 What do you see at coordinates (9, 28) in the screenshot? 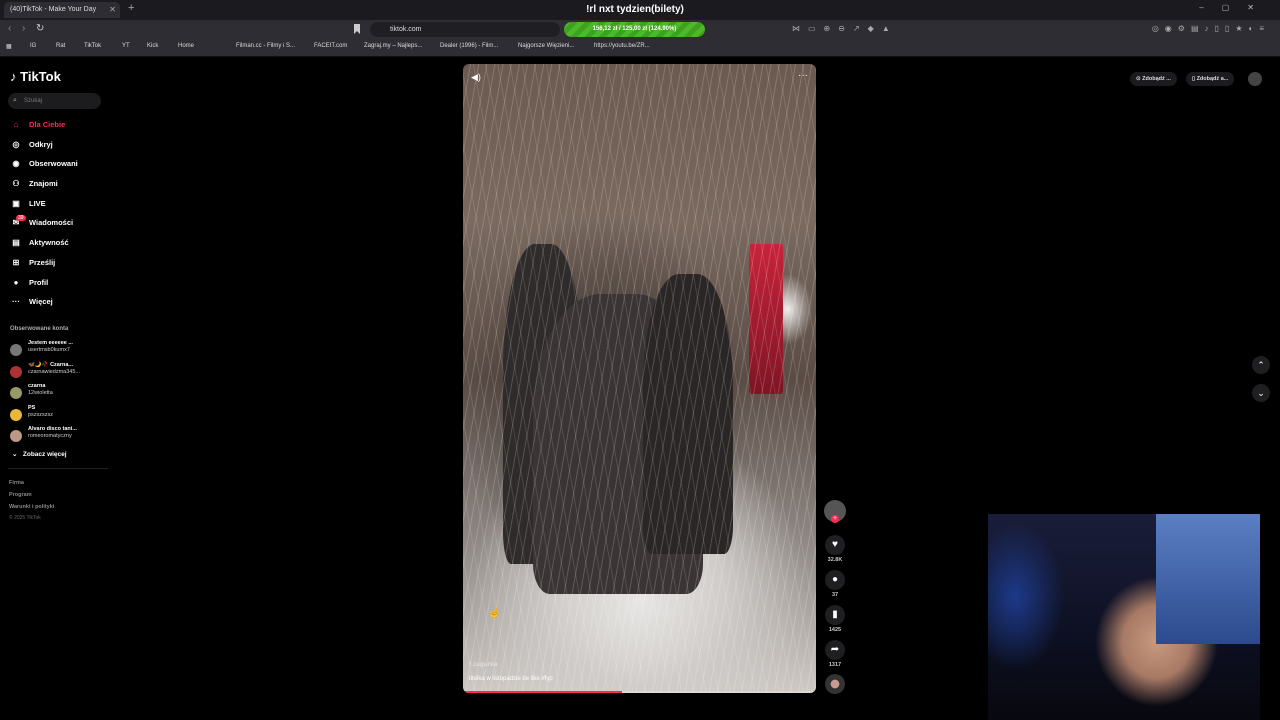
I see `back-icon: ‹` at bounding box center [9, 28].